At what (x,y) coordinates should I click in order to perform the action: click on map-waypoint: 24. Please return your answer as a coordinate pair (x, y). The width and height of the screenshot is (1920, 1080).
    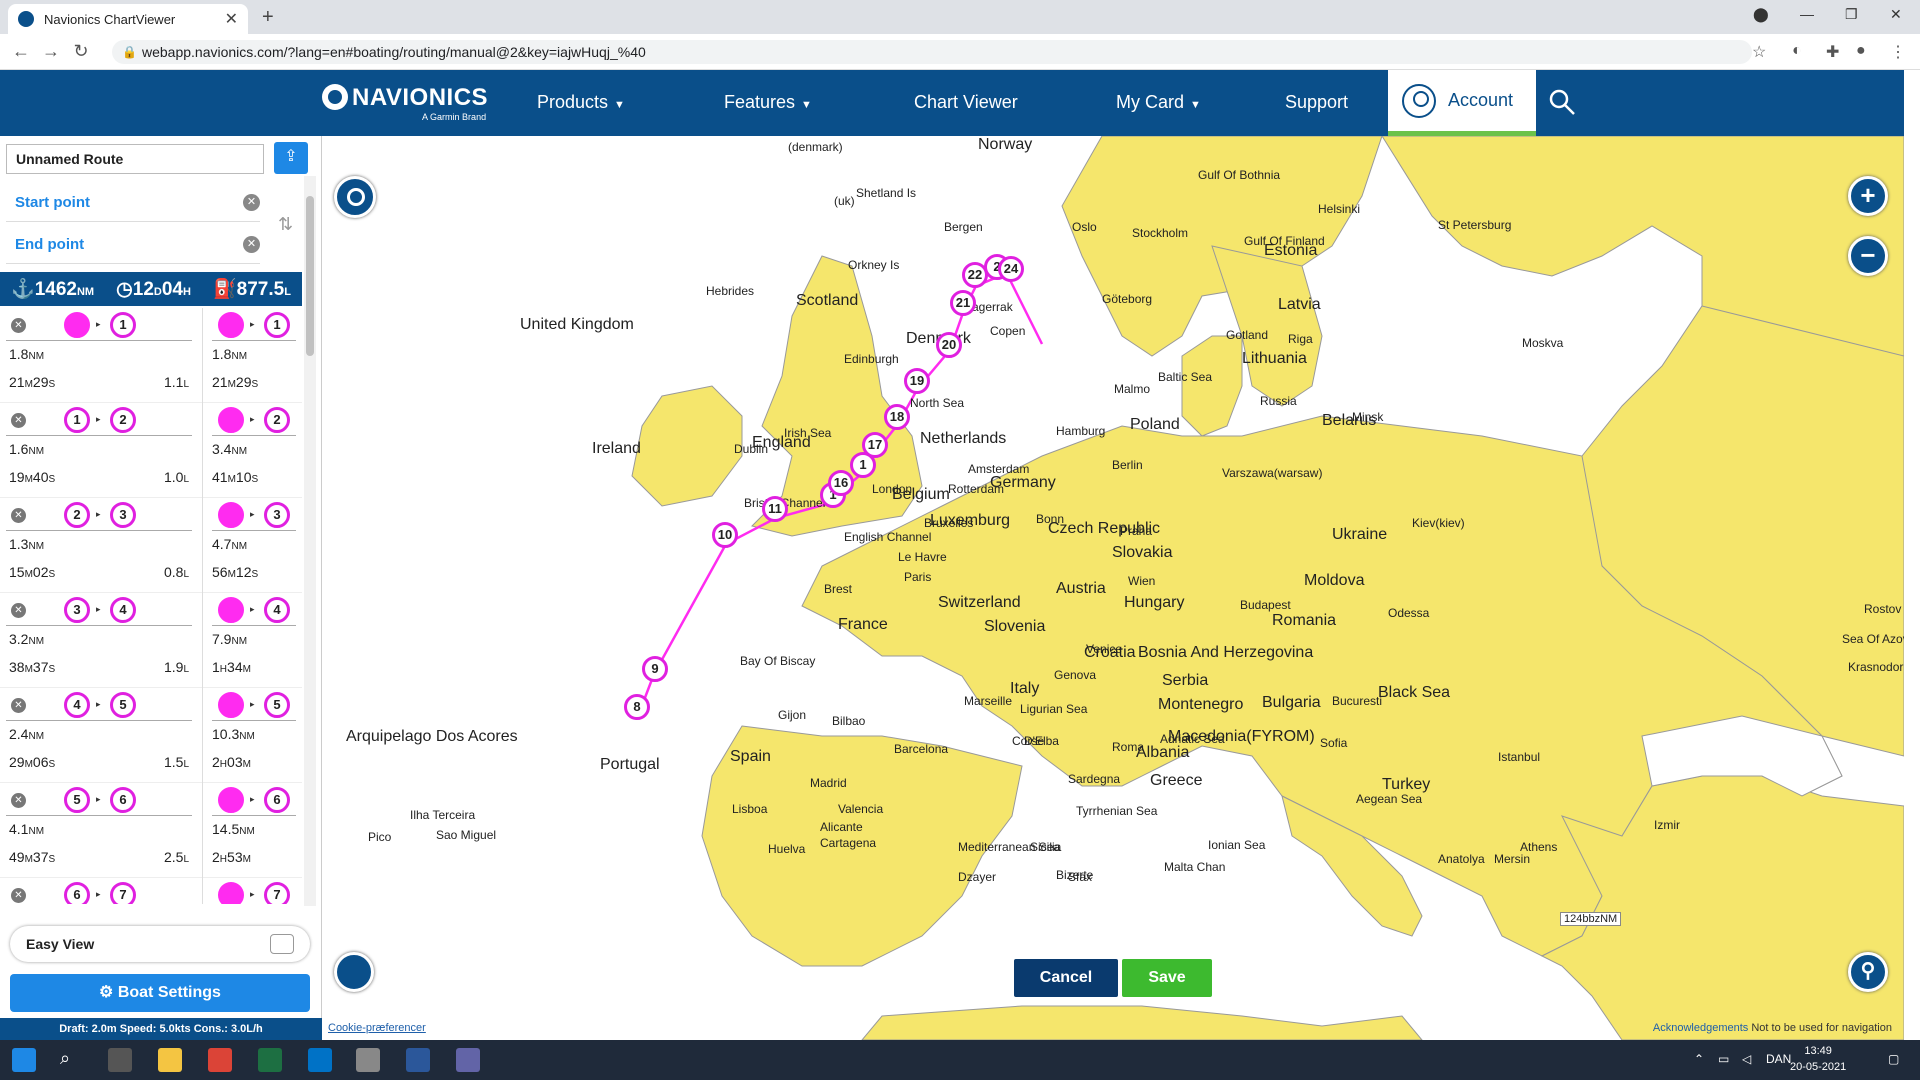
    Looking at the image, I should click on (1011, 269).